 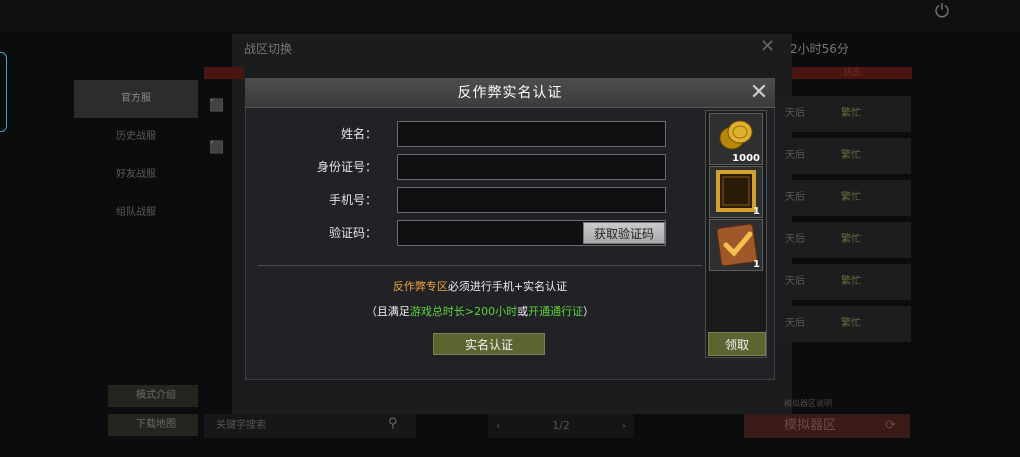 What do you see at coordinates (531, 134) in the screenshot?
I see `name-field` at bounding box center [531, 134].